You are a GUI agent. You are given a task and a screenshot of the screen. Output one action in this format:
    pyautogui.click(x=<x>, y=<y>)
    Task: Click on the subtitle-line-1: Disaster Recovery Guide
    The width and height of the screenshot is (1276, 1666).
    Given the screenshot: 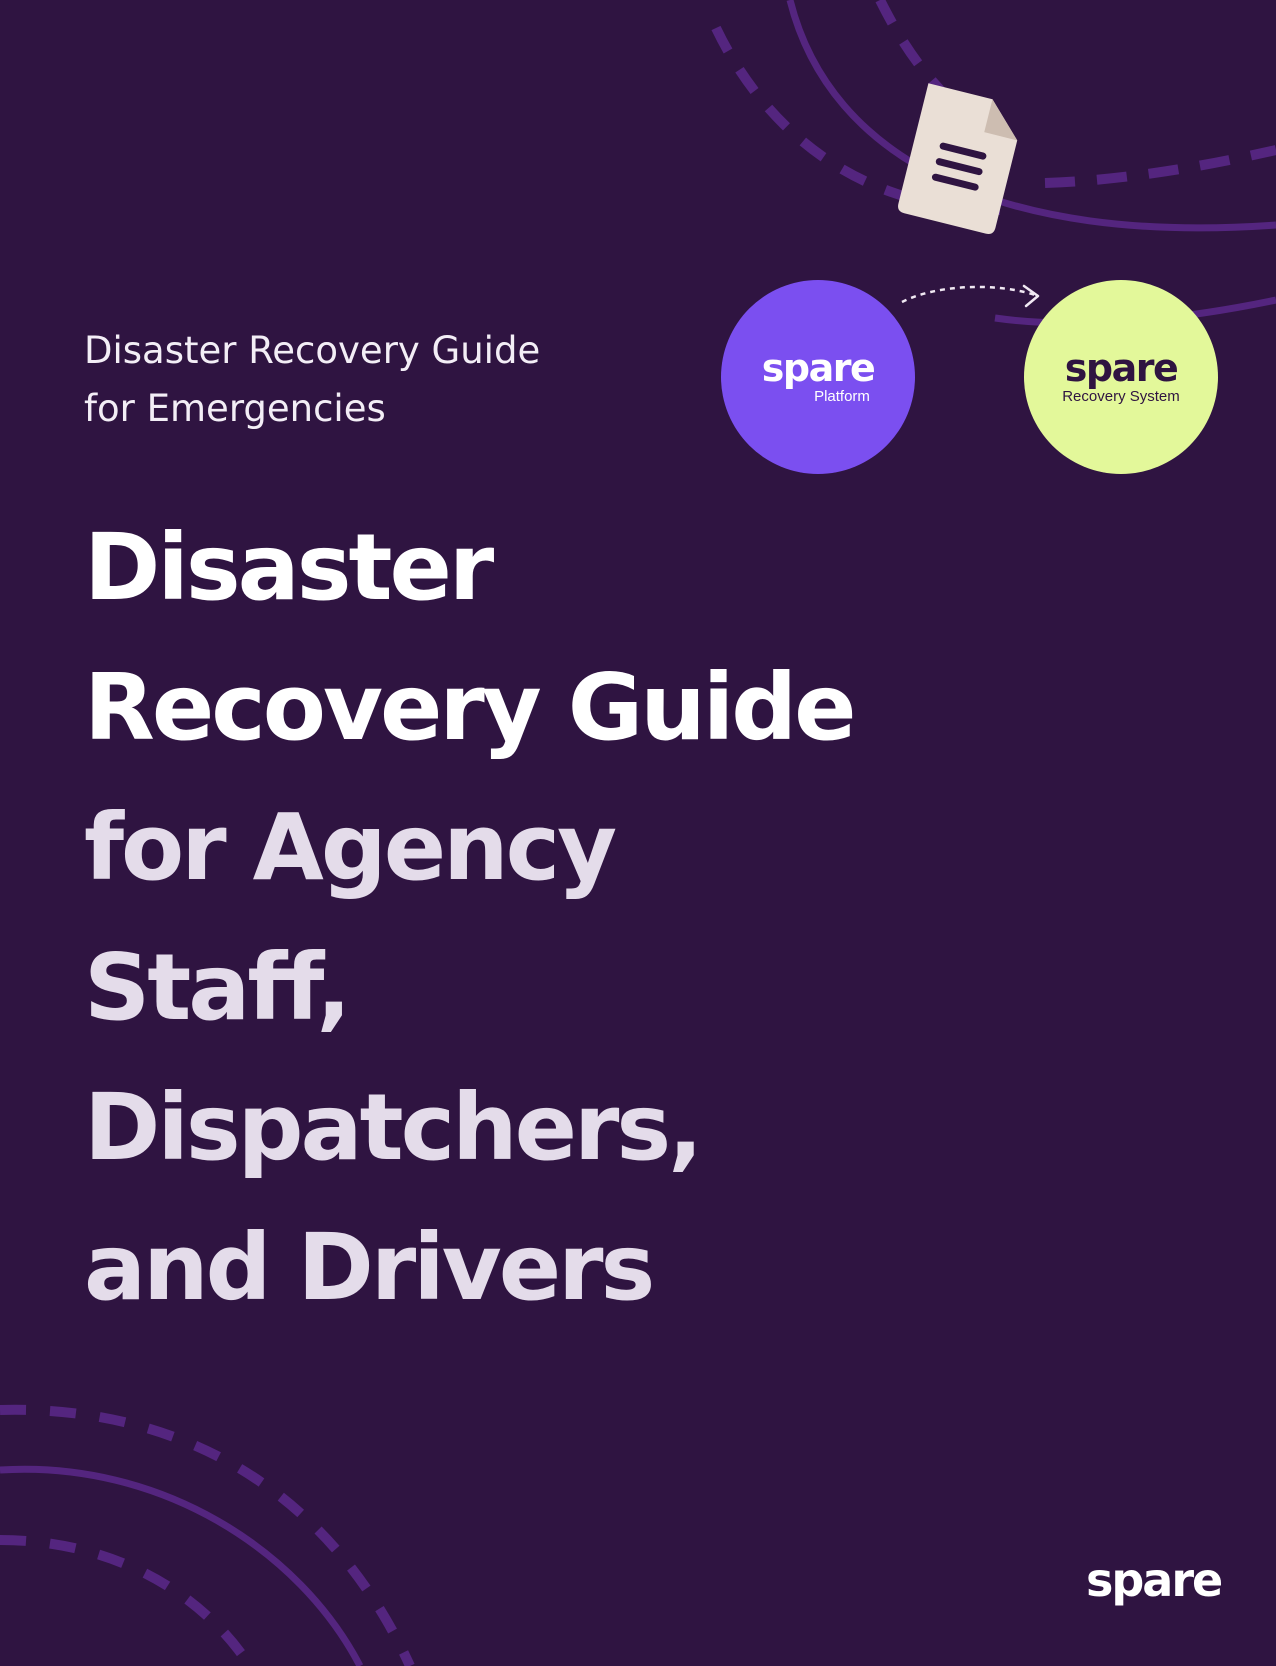 What is the action you would take?
    pyautogui.click(x=312, y=350)
    